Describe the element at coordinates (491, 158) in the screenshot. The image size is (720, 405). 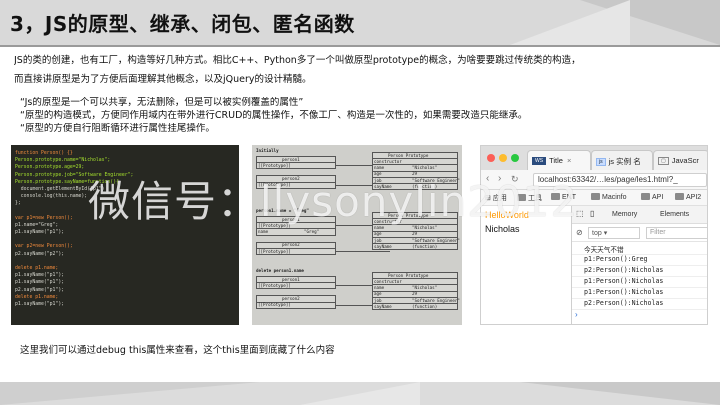
I see `close-window-dot` at that location.